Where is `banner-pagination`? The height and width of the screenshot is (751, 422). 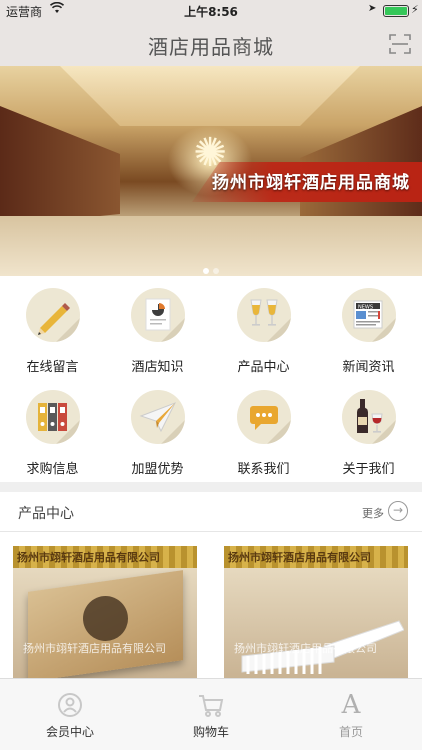 banner-pagination is located at coordinates (211, 266).